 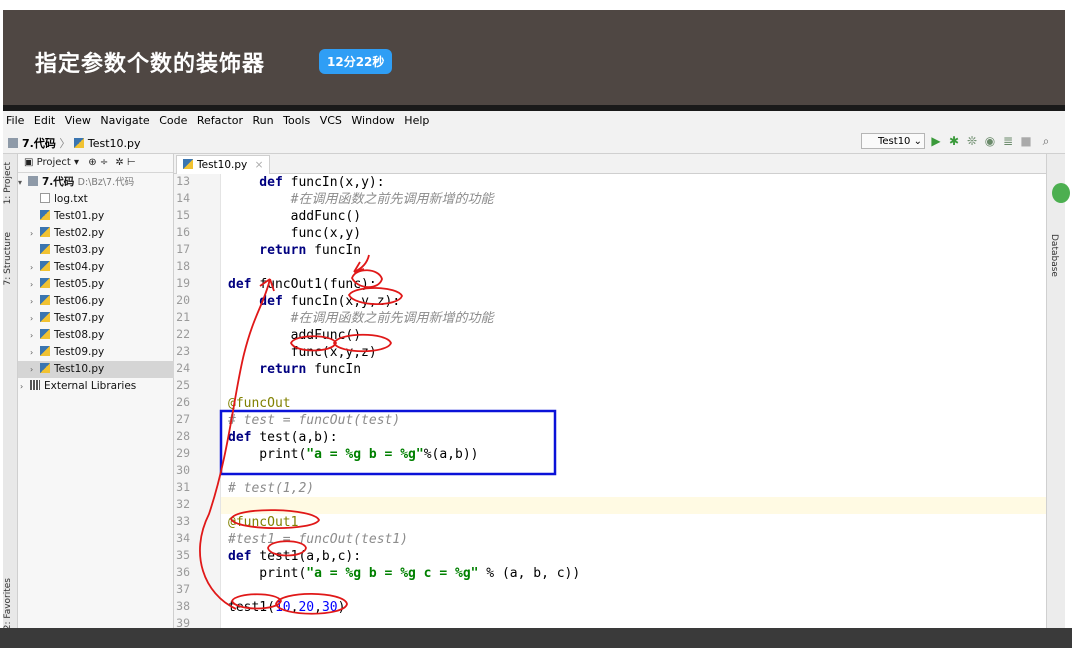 I want to click on menu-edit: Edit, so click(x=44, y=119).